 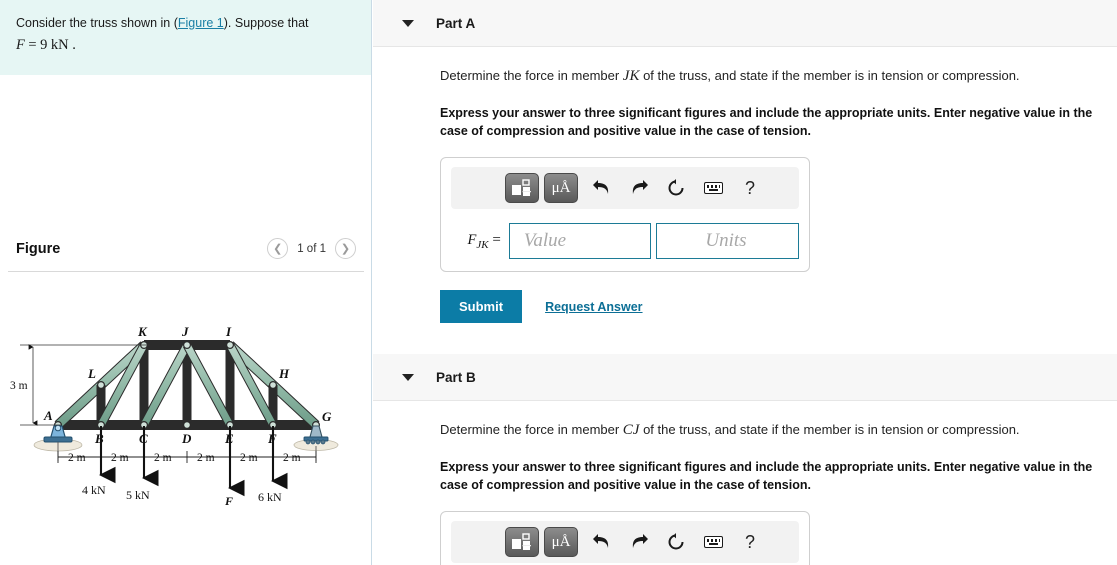 I want to click on units-button: μÅ, so click(x=561, y=188).